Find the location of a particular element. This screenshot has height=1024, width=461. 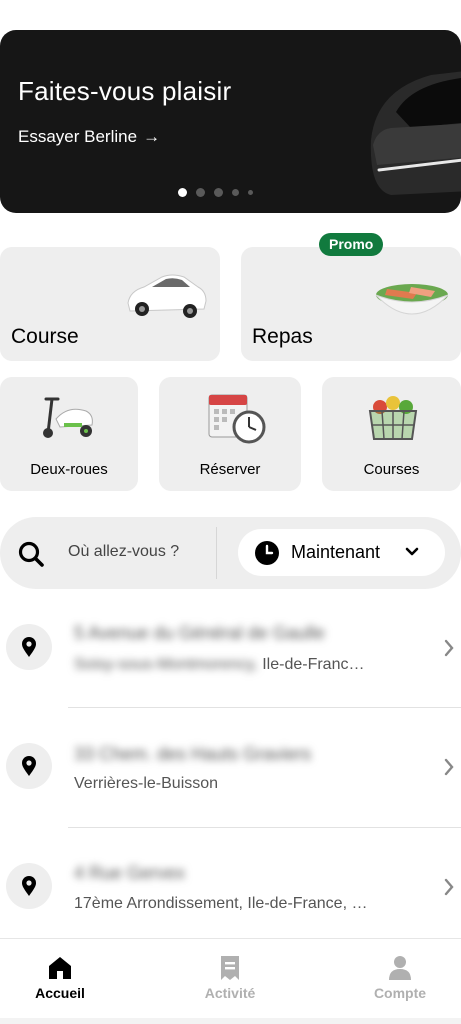

tile-repas-label: Repas is located at coordinates (282, 336).